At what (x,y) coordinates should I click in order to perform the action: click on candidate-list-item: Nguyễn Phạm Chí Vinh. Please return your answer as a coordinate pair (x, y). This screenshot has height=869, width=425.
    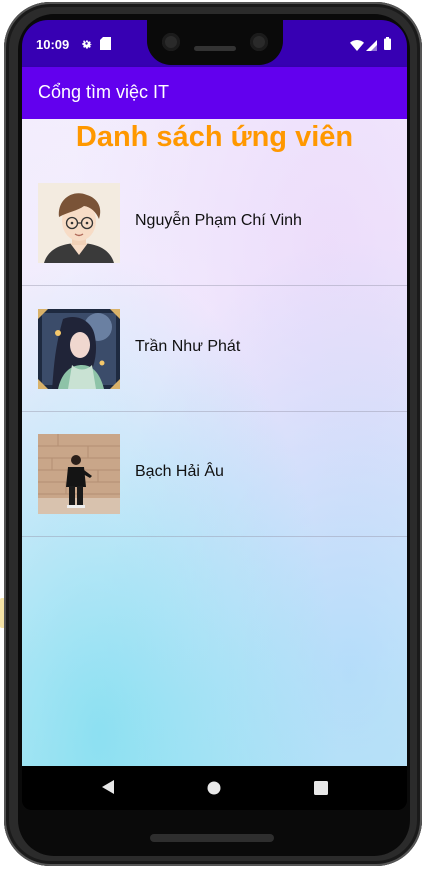
    Looking at the image, I should click on (214, 223).